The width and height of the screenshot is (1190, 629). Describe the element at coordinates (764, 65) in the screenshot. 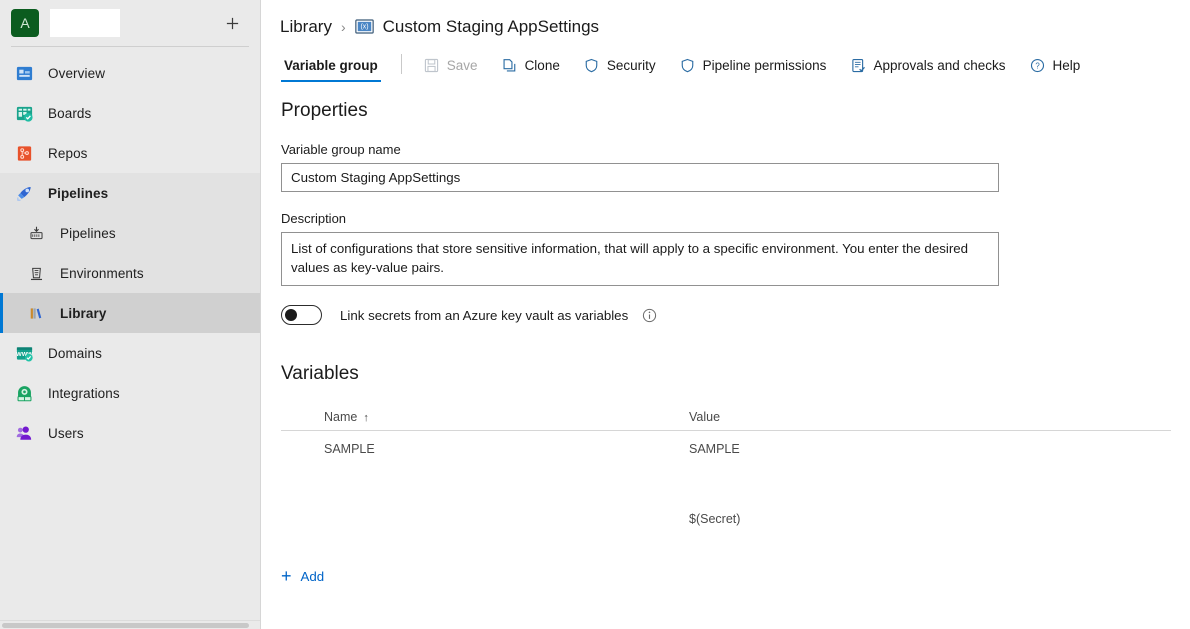

I see `pipeline-permissions-label: Pipeline permissions` at that location.